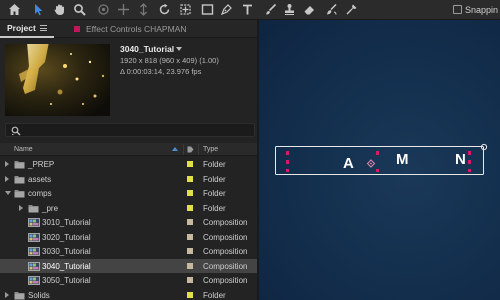 This screenshot has width=500, height=300. Describe the element at coordinates (128, 164) in the screenshot. I see `folder-row: _PREP Folder` at that location.